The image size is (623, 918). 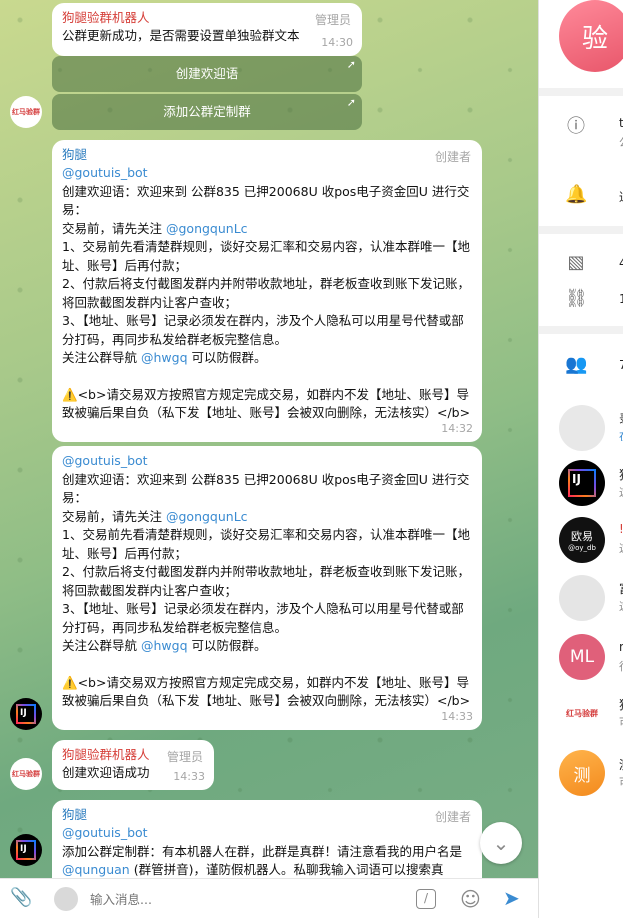 What do you see at coordinates (621, 418) in the screenshot?
I see `member-name: 录` at bounding box center [621, 418].